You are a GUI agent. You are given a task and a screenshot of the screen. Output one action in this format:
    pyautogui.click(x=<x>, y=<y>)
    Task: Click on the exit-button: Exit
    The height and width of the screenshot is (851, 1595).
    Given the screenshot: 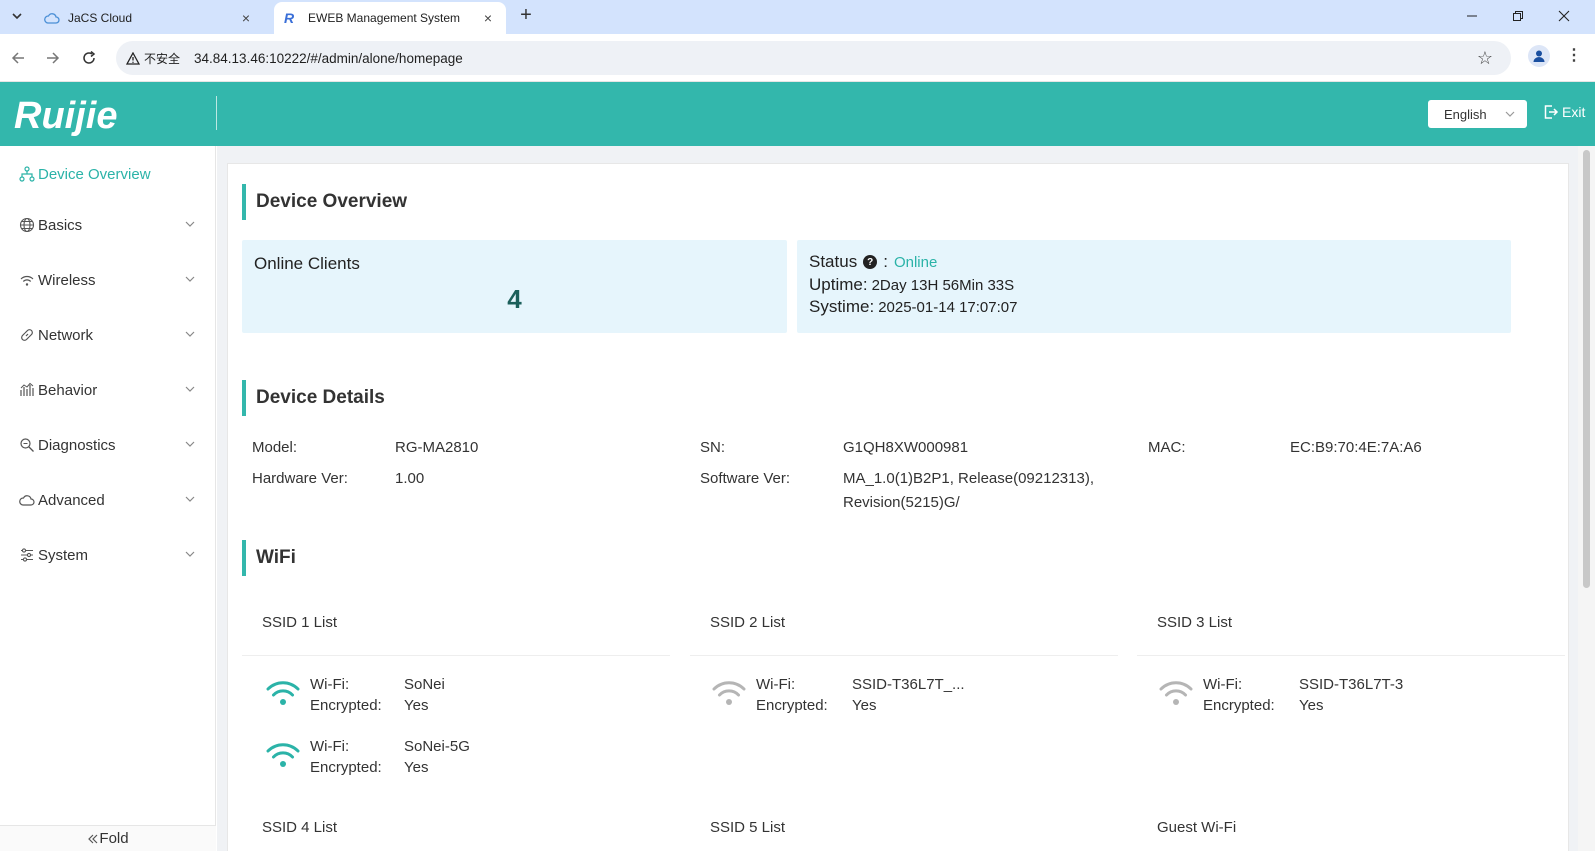 What is the action you would take?
    pyautogui.click(x=1564, y=112)
    